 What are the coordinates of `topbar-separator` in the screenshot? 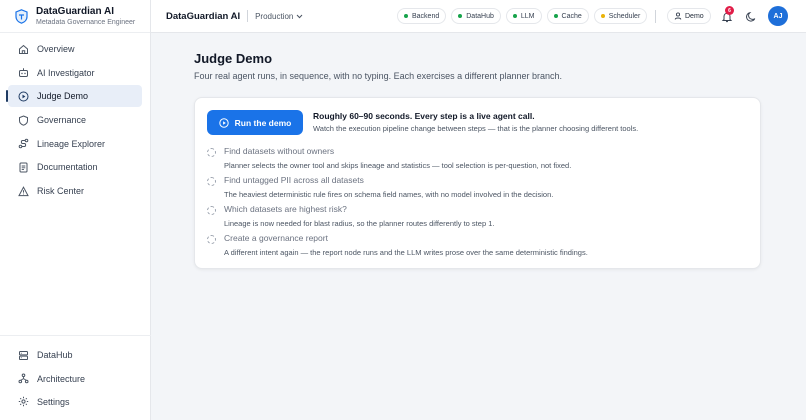 It's located at (655, 16).